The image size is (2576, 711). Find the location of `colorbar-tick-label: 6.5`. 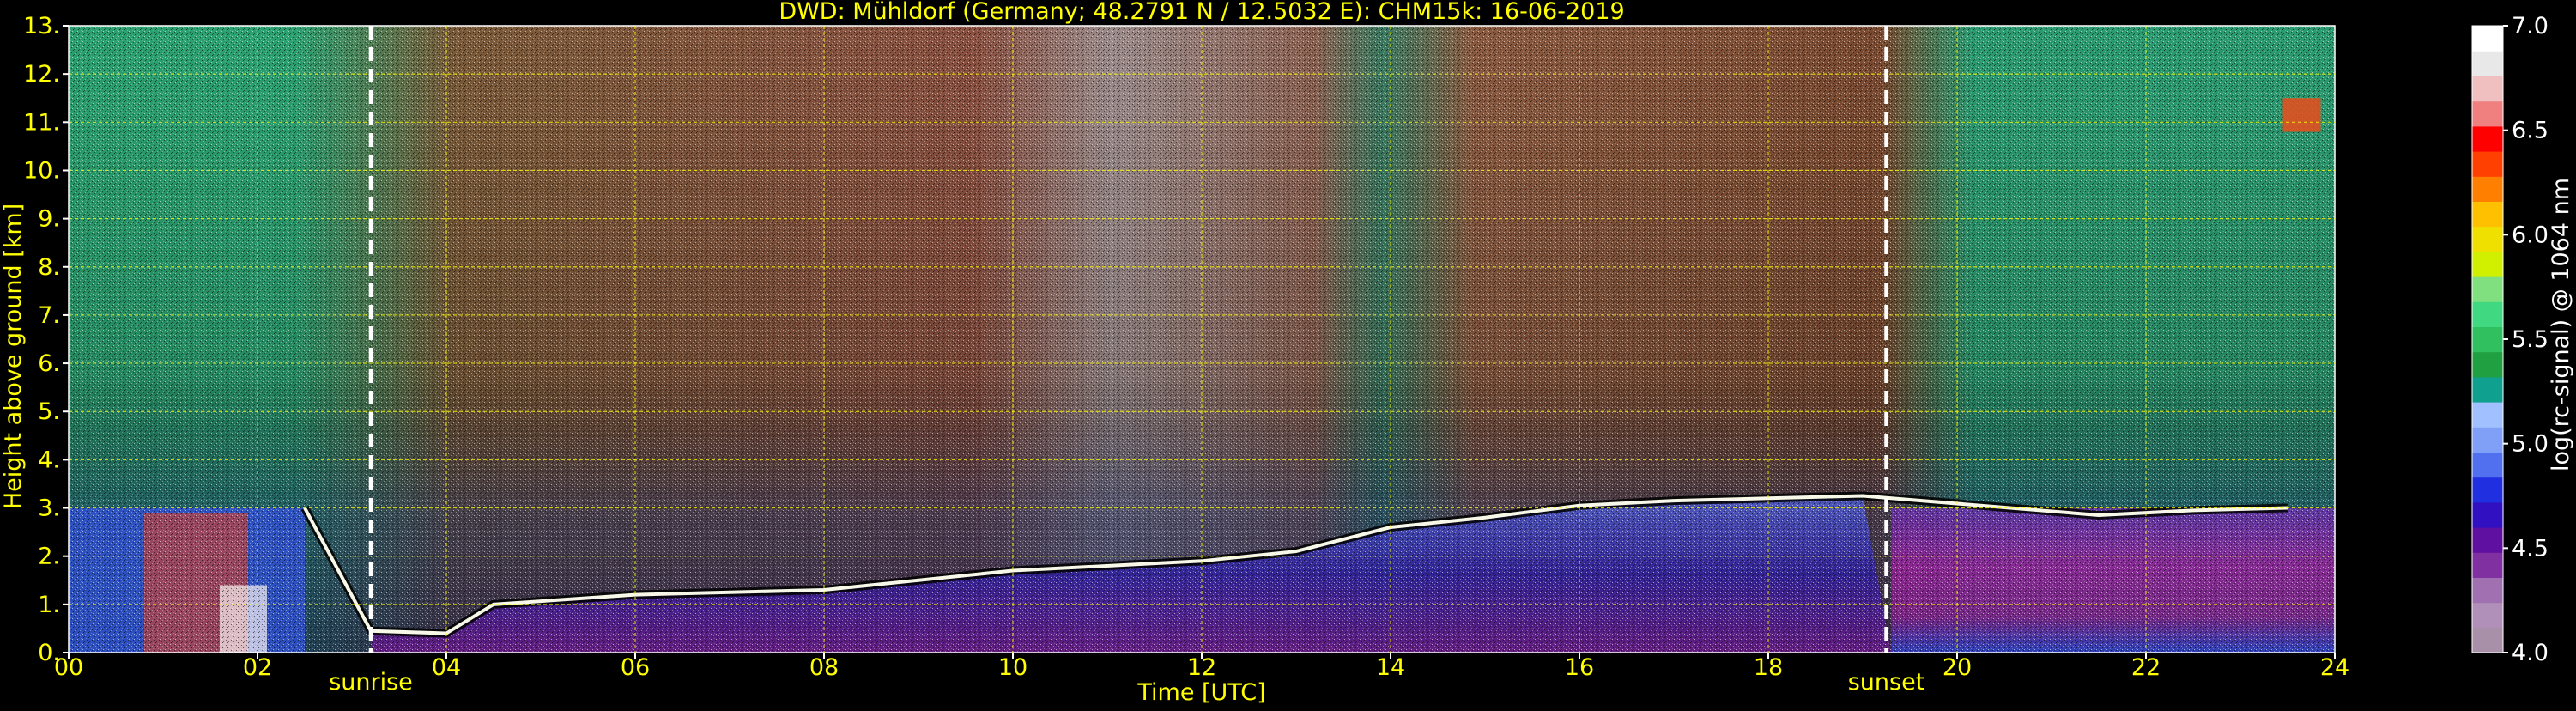

colorbar-tick-label: 6.5 is located at coordinates (2530, 131).